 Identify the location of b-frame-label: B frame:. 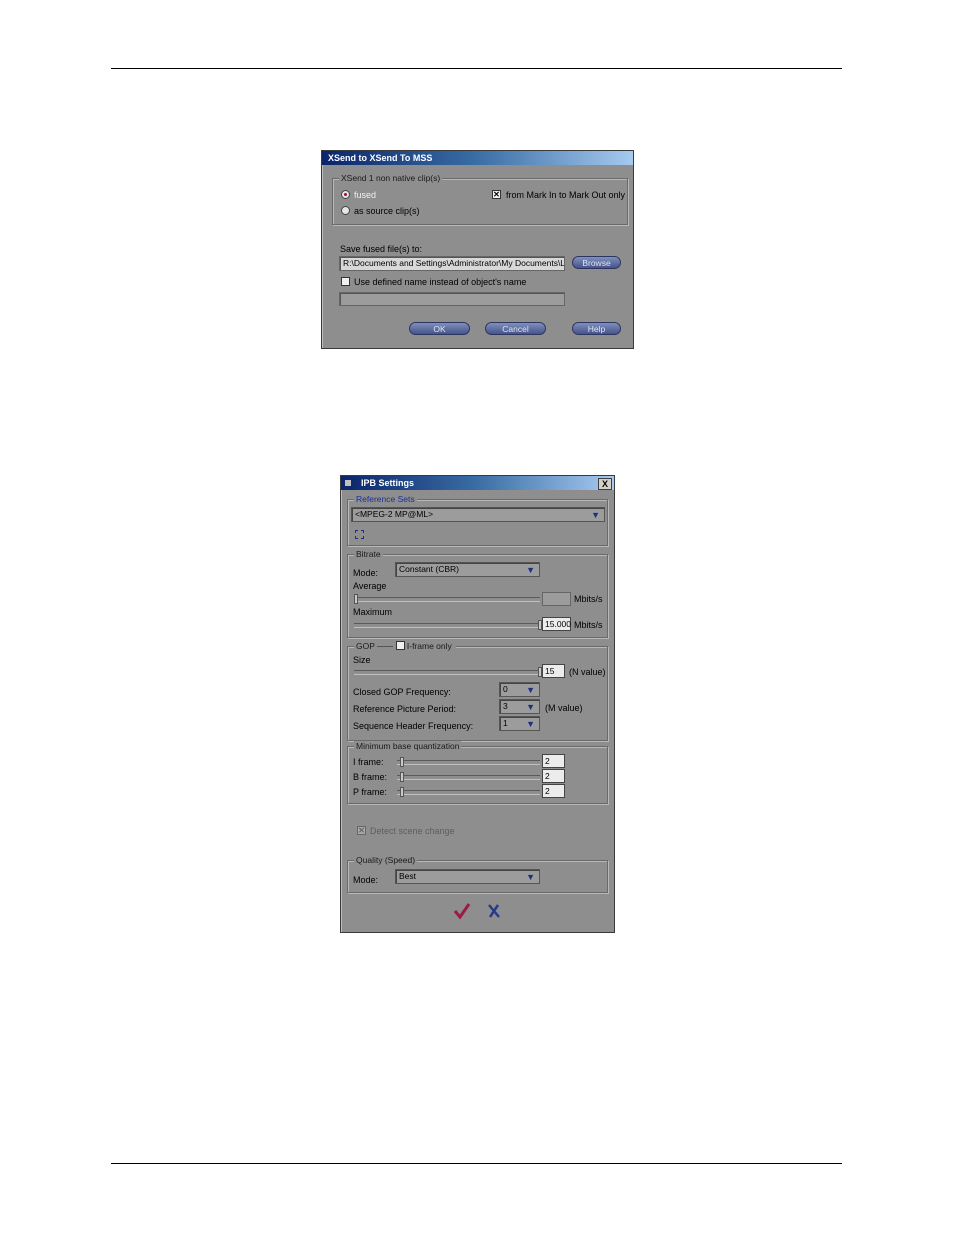
(370, 777).